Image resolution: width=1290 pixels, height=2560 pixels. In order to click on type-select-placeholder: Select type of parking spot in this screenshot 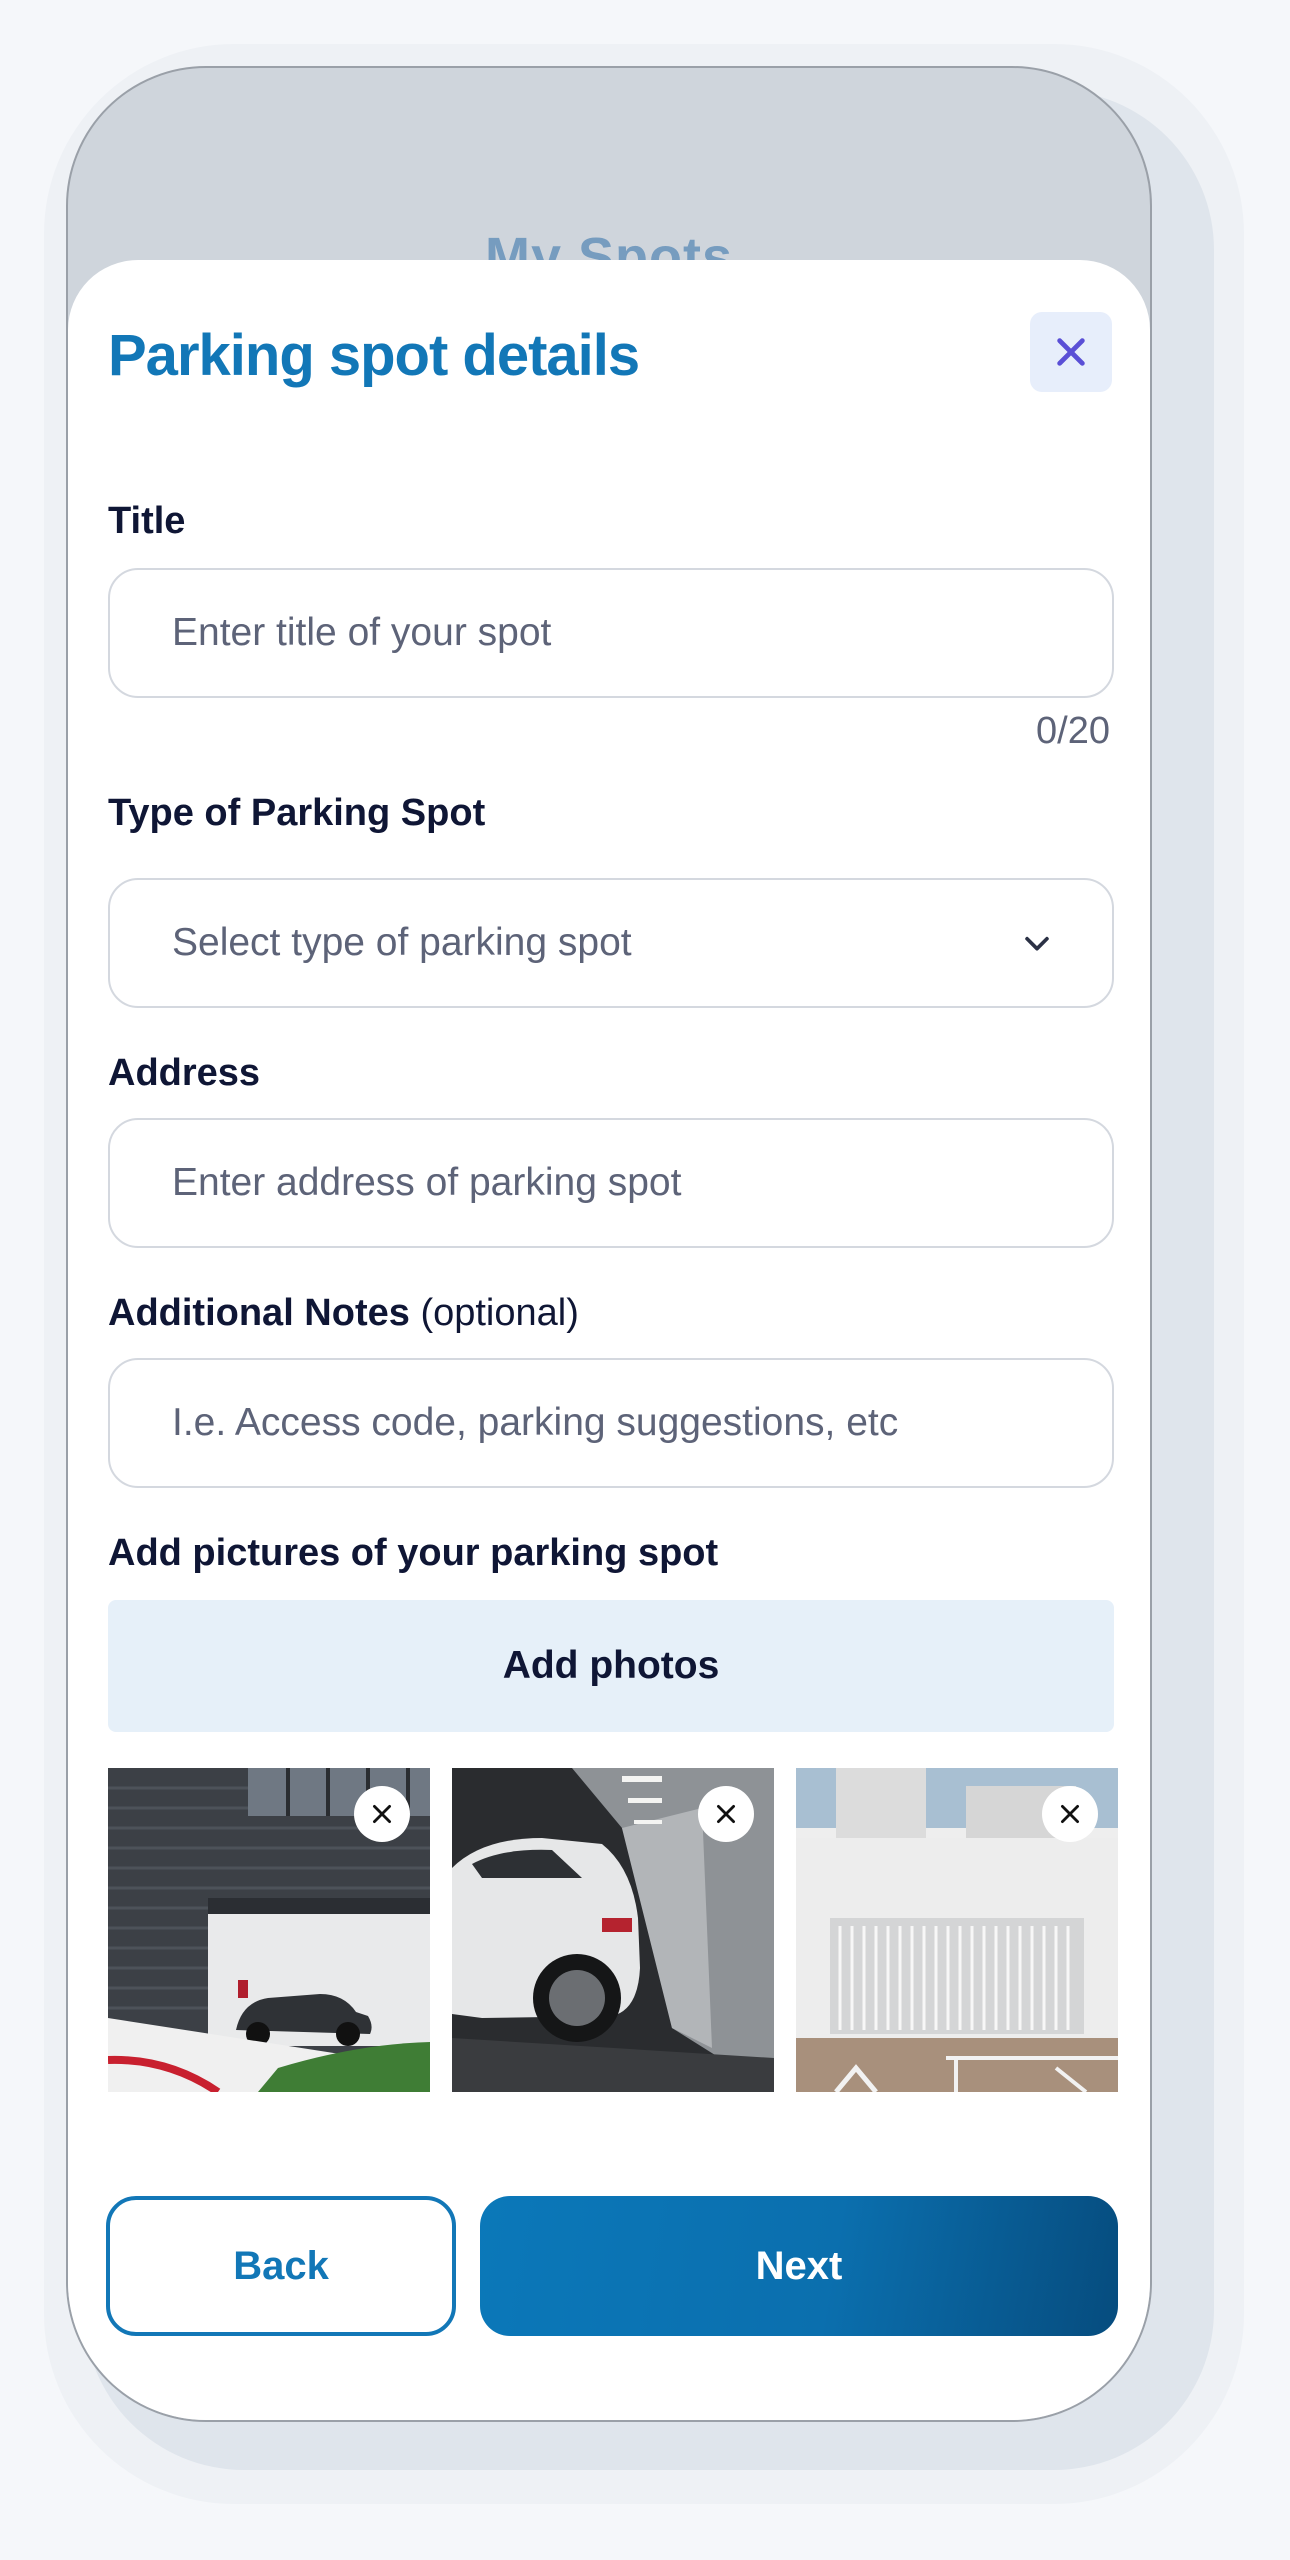, I will do `click(402, 942)`.